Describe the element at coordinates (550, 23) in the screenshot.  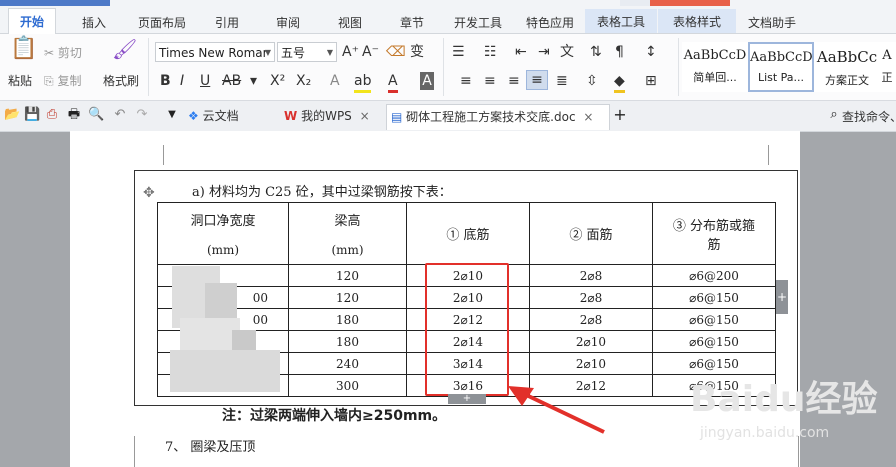
I see `tab-features: 特色应用` at that location.